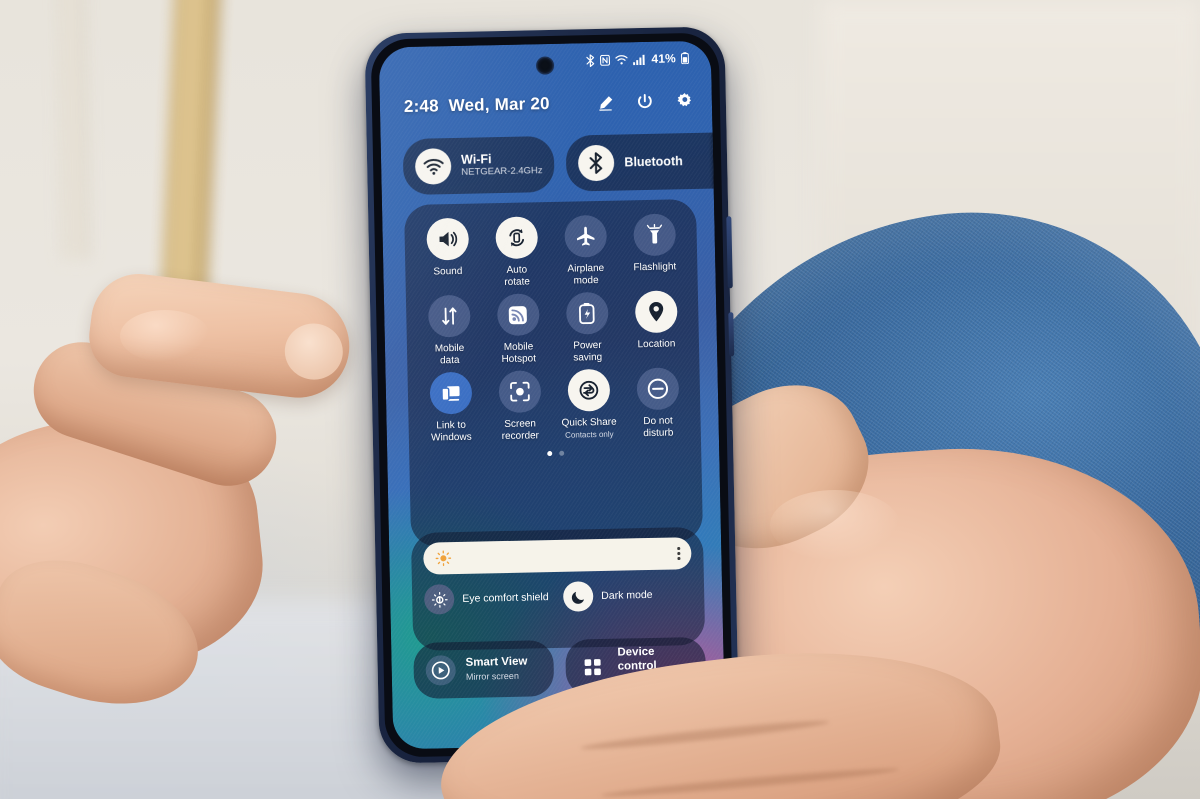  What do you see at coordinates (588, 351) in the screenshot?
I see `tile-label: Power saving` at bounding box center [588, 351].